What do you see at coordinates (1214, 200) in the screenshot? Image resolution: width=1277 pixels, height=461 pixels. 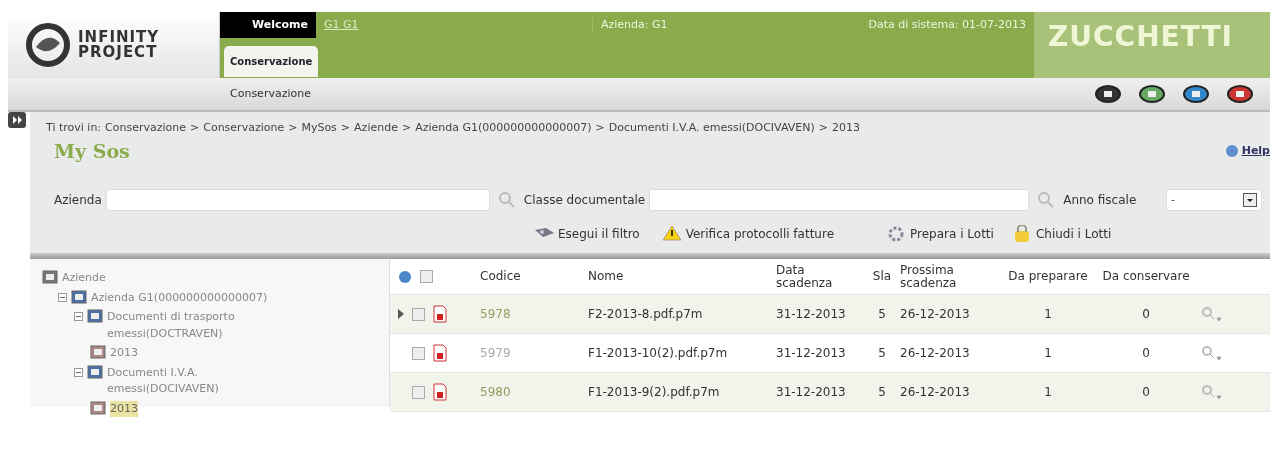 I see `dropdown: -` at bounding box center [1214, 200].